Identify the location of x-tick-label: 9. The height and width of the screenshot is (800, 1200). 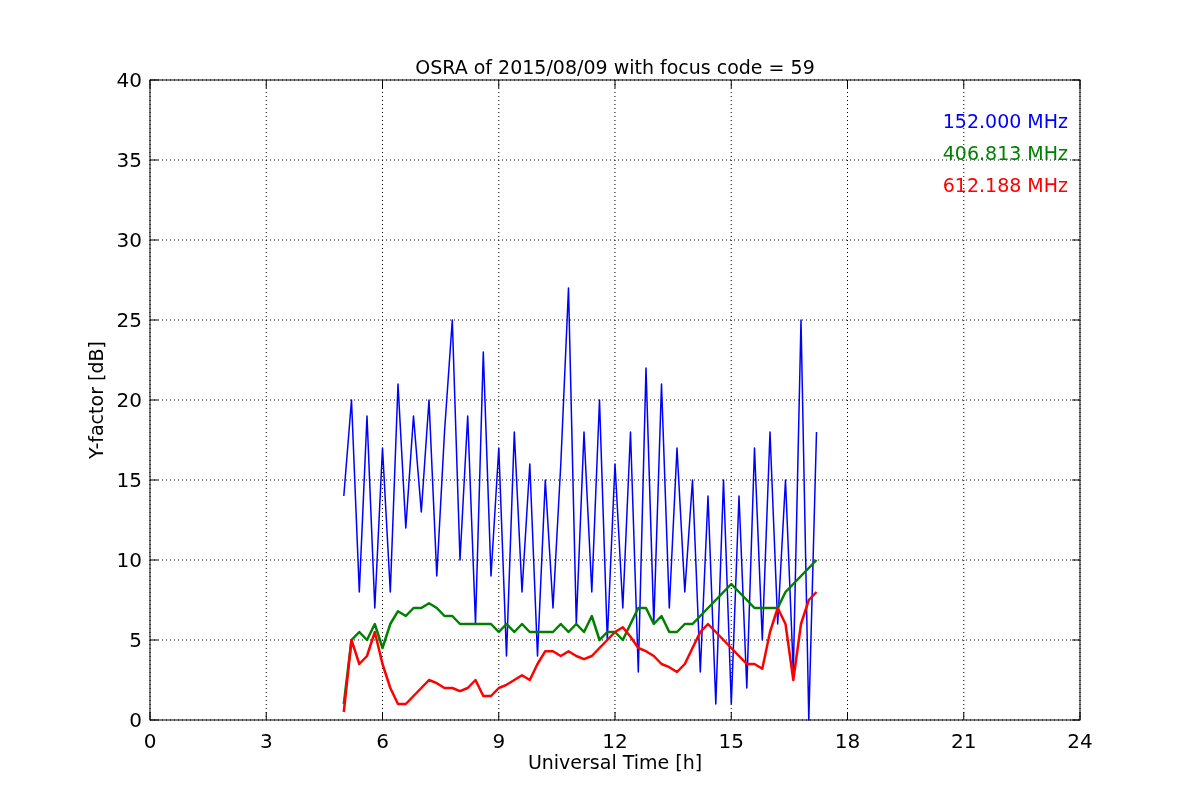
(499, 741).